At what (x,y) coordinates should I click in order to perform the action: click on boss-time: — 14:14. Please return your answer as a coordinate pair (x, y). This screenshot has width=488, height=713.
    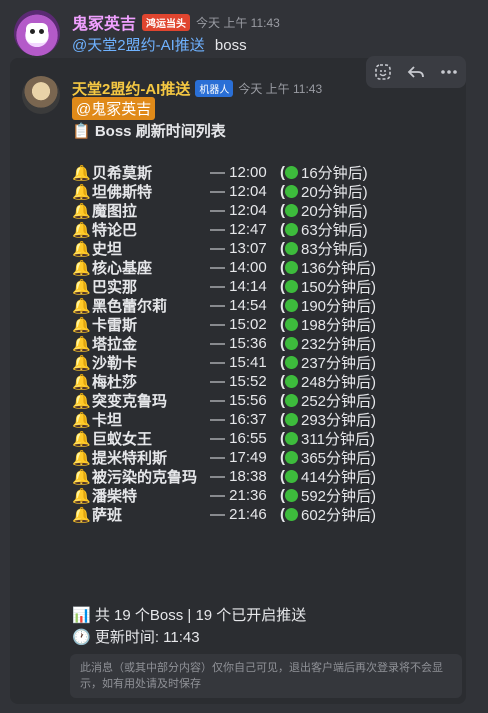
    Looking at the image, I should click on (238, 286).